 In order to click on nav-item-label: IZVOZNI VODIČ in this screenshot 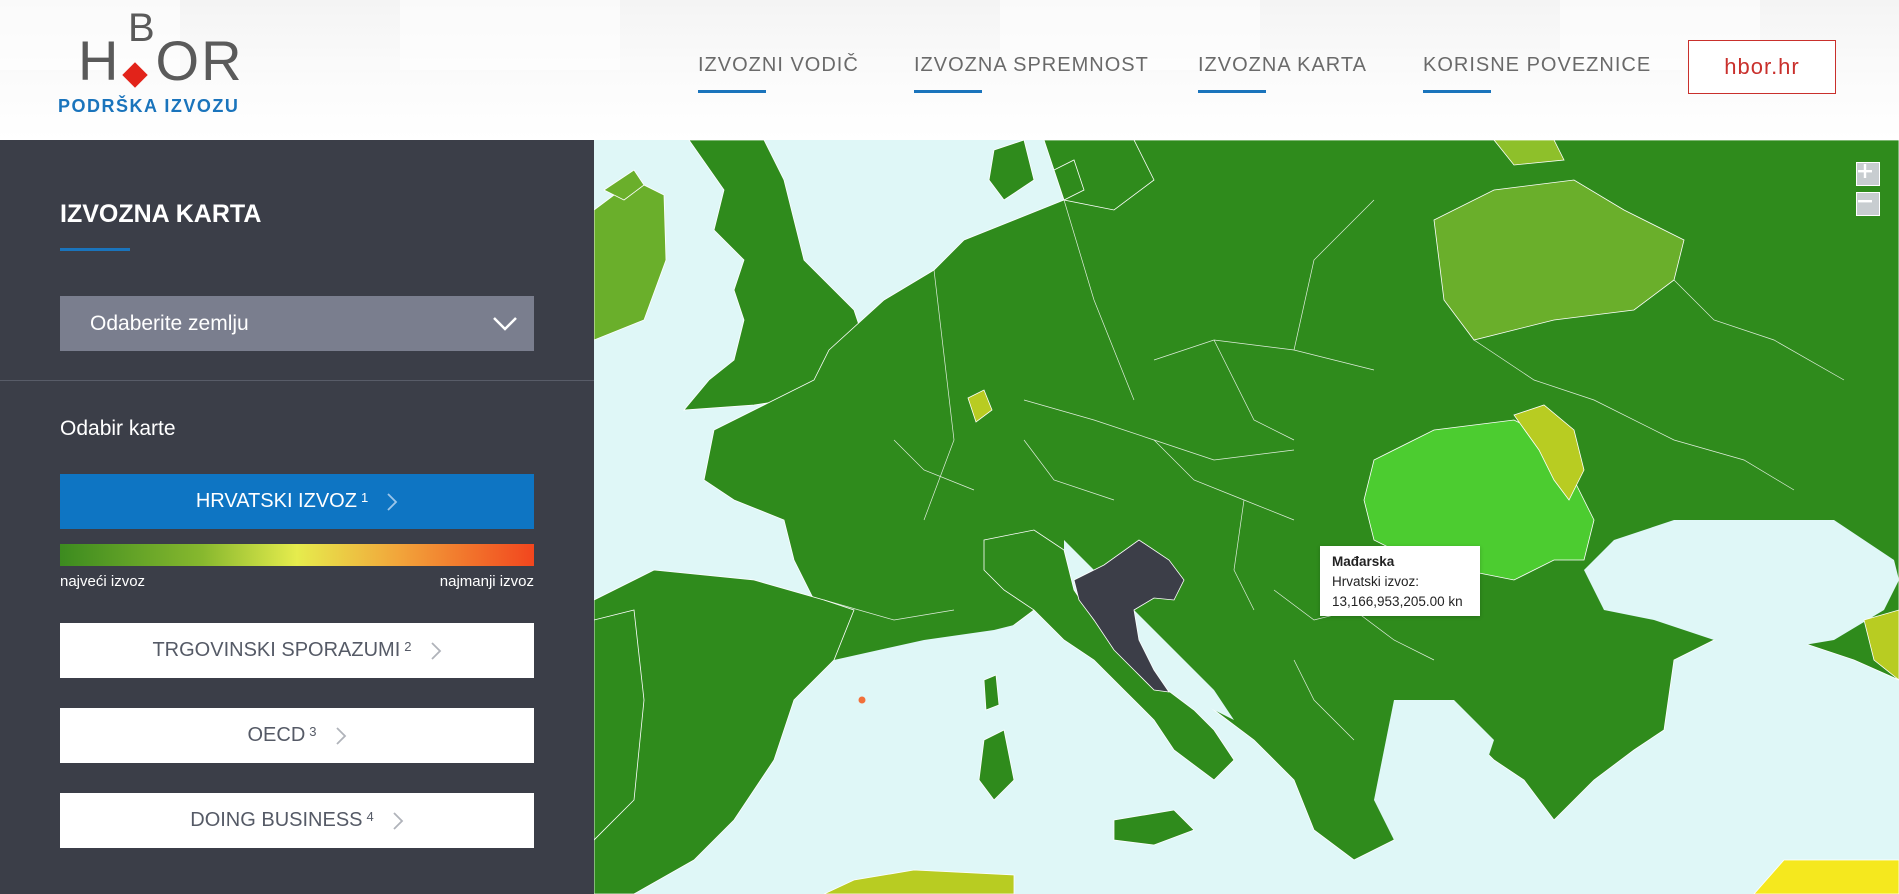, I will do `click(778, 65)`.